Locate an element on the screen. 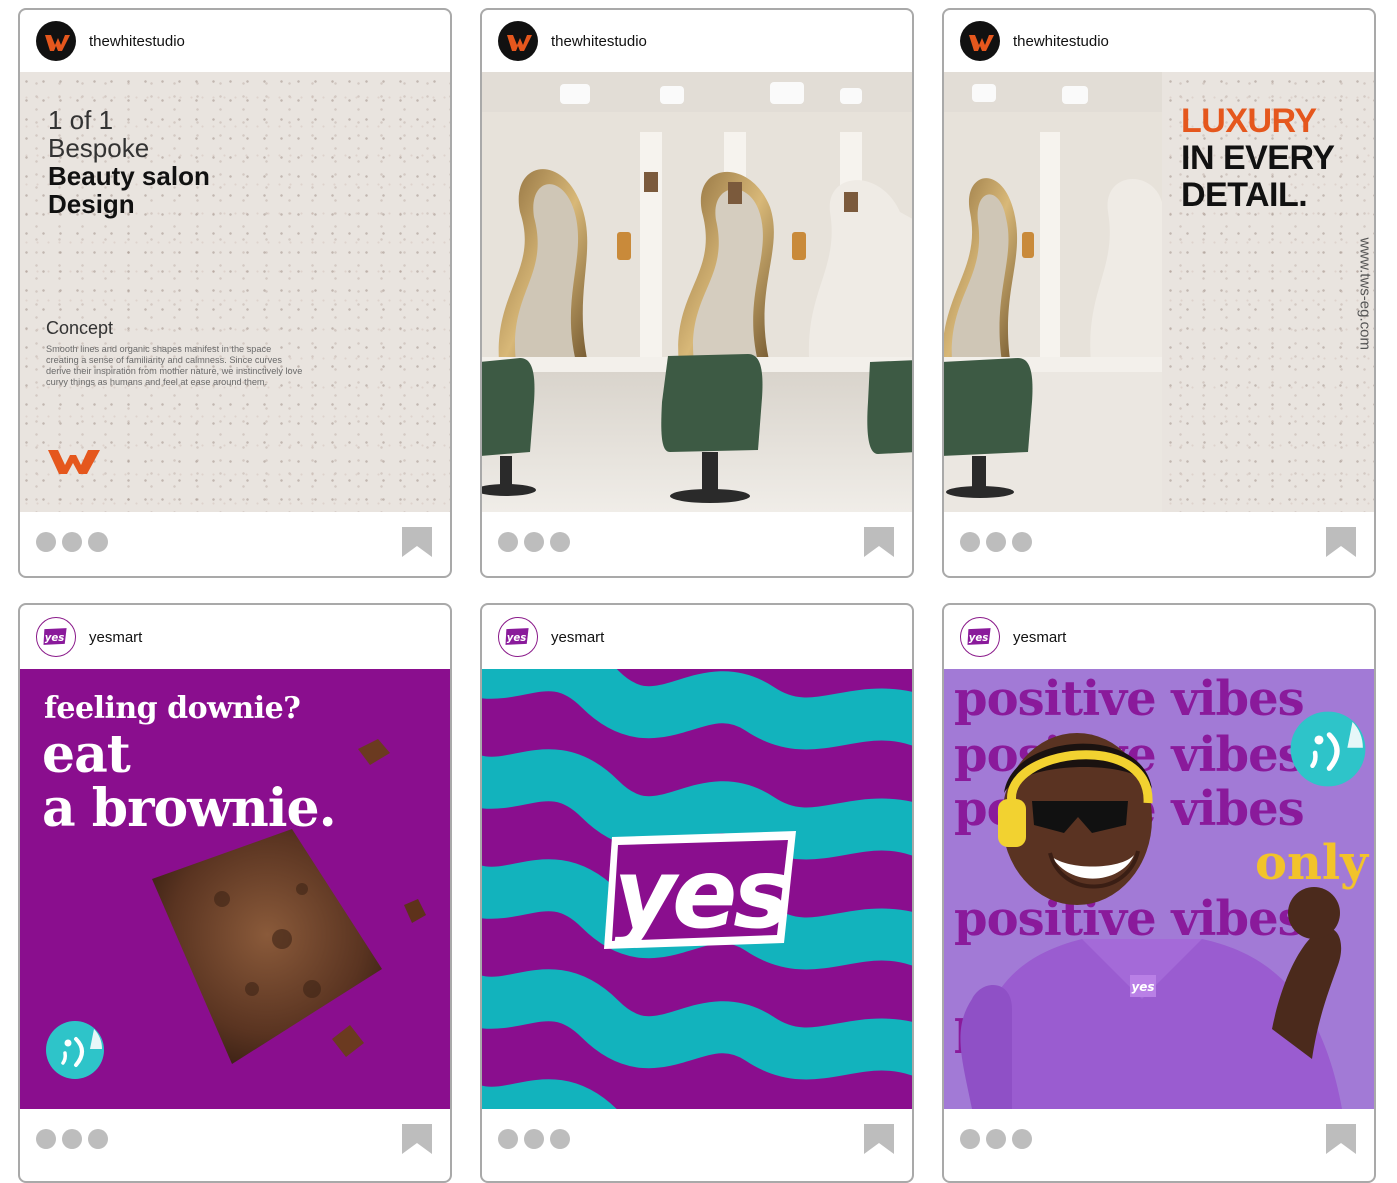  yes-logo-text: yes is located at coordinates (701, 894).